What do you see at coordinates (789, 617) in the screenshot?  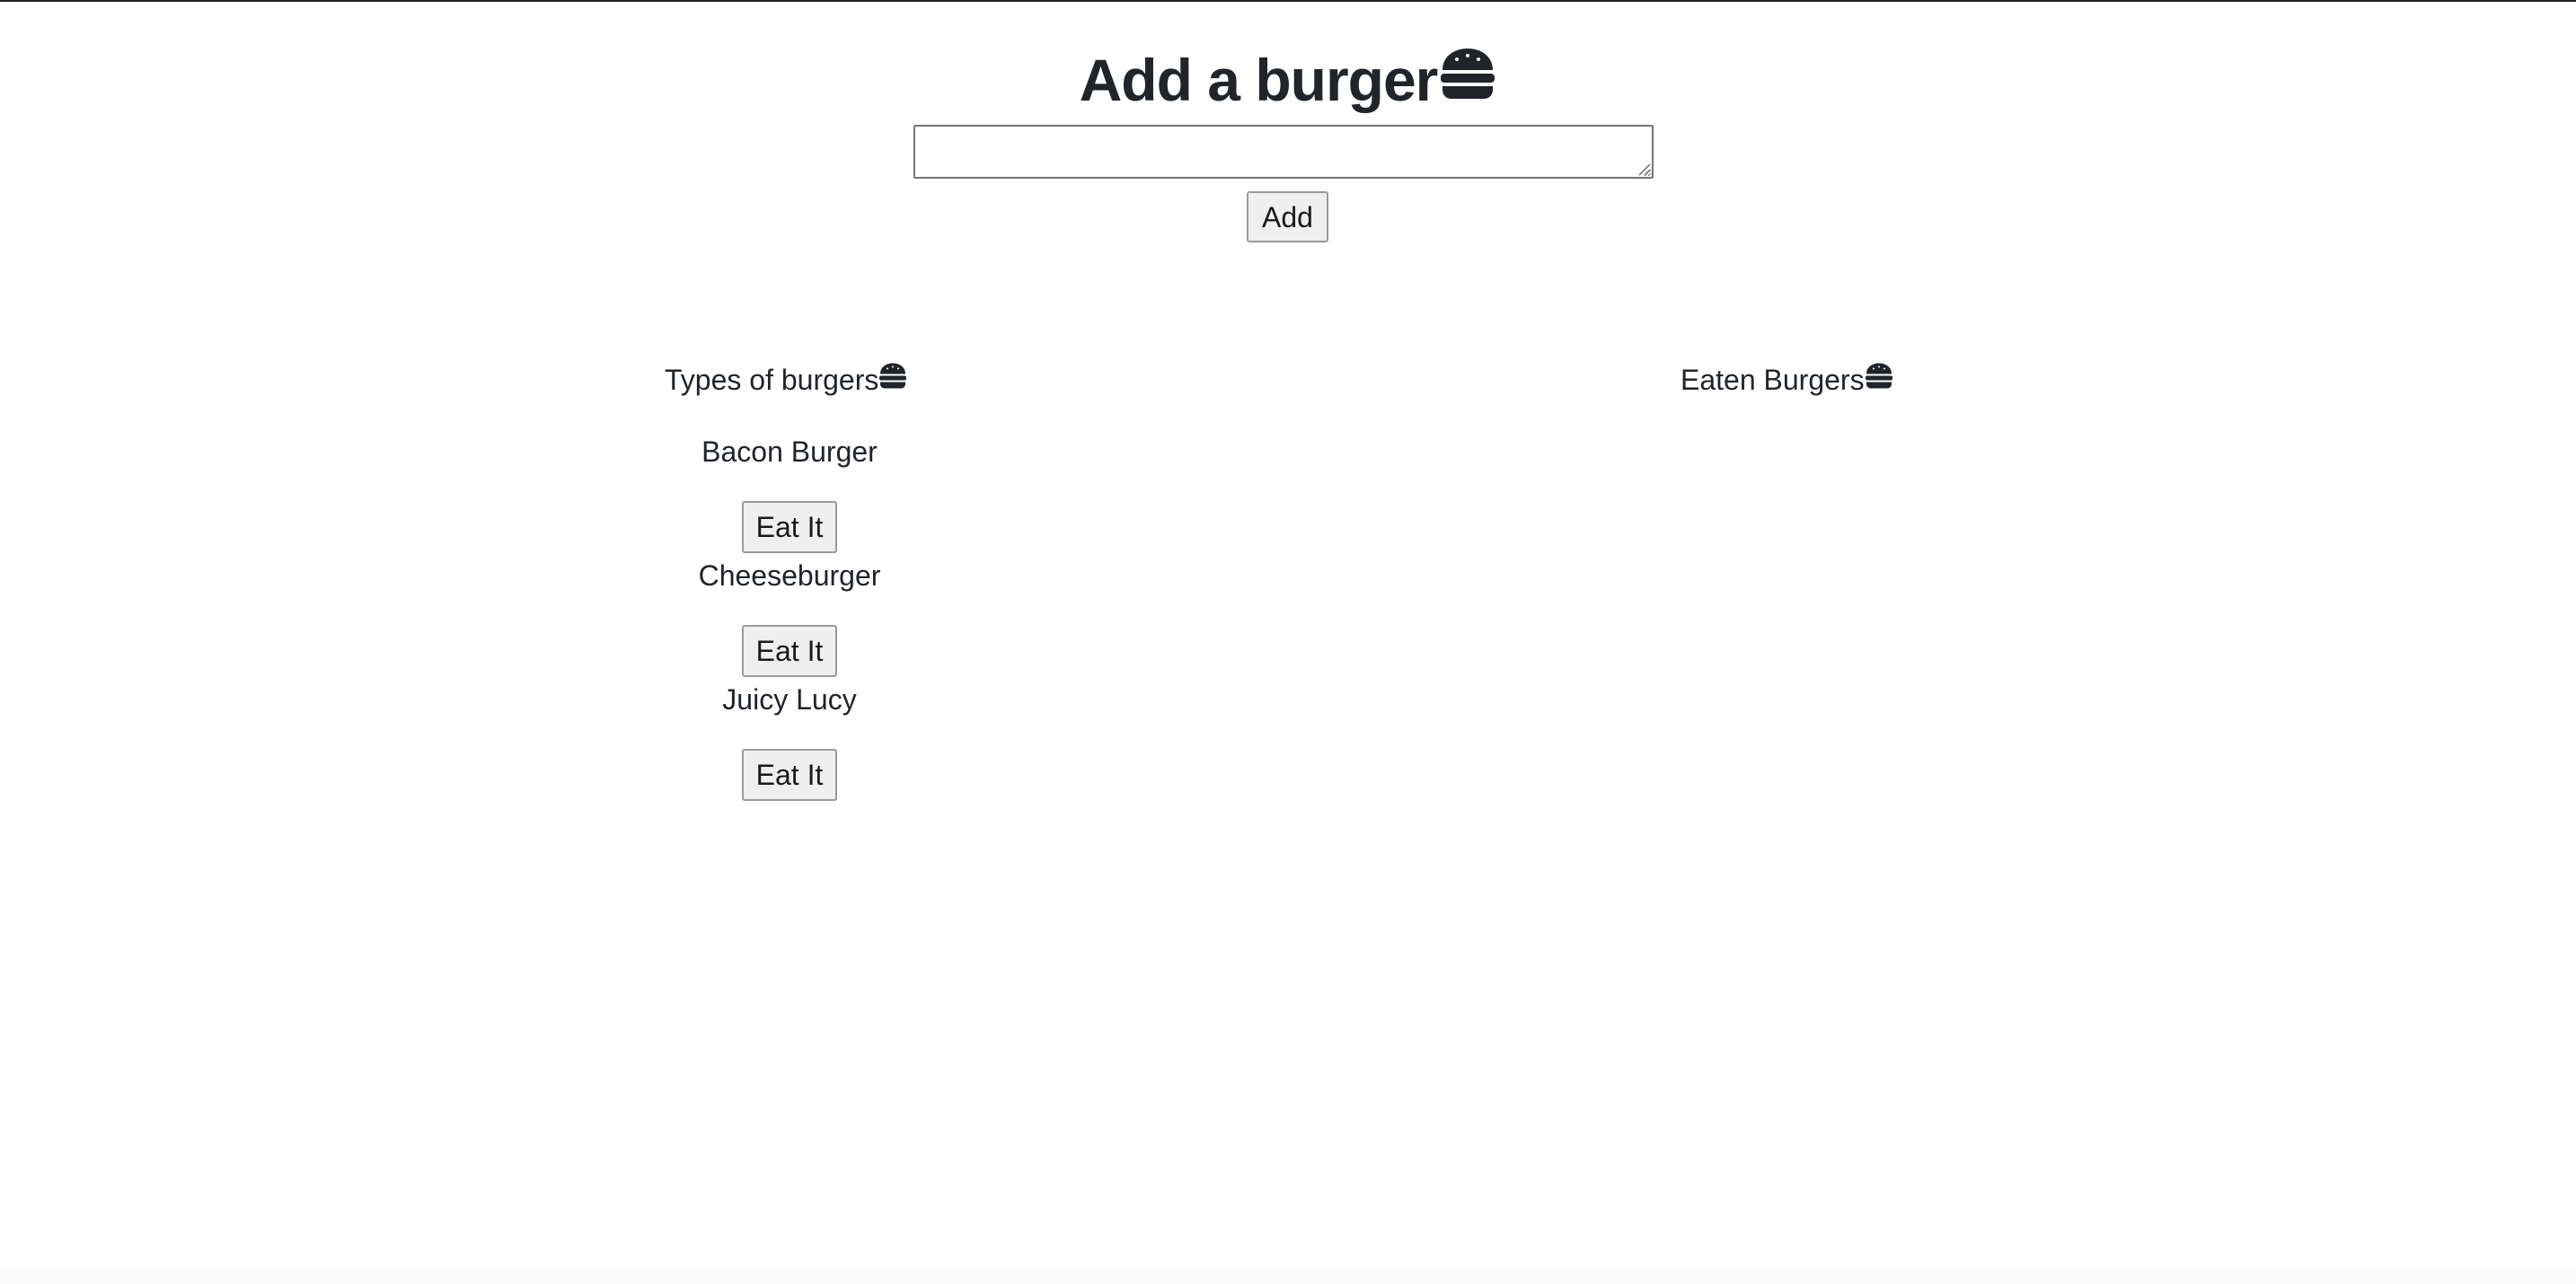 I see `list-item-burger: Cheeseburger Eat It` at bounding box center [789, 617].